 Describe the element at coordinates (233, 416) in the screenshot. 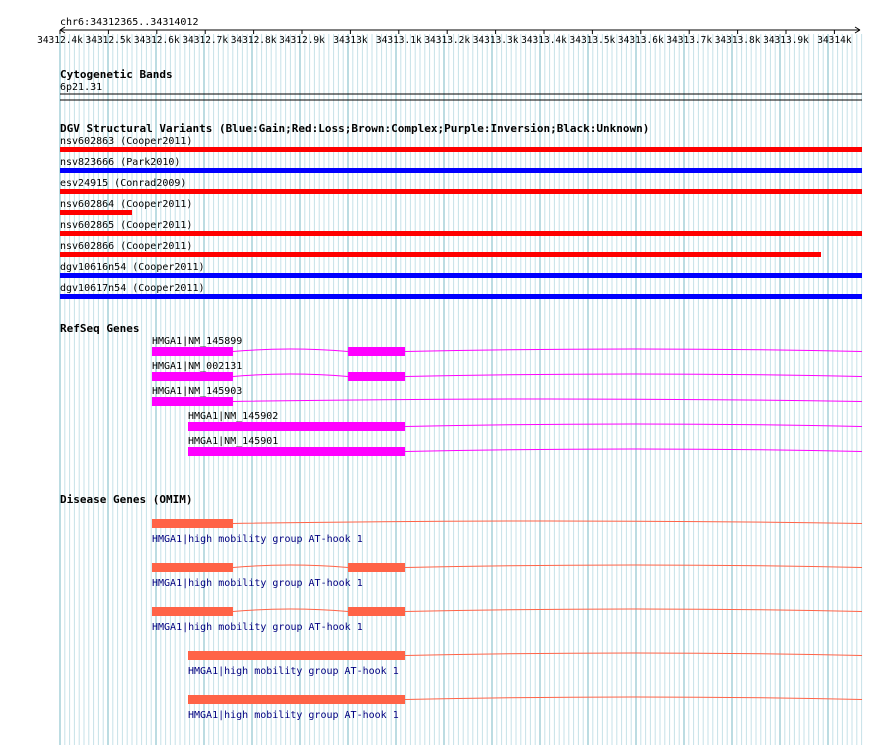

I see `refseq-gene-label: HMGA1|NM_145902` at that location.